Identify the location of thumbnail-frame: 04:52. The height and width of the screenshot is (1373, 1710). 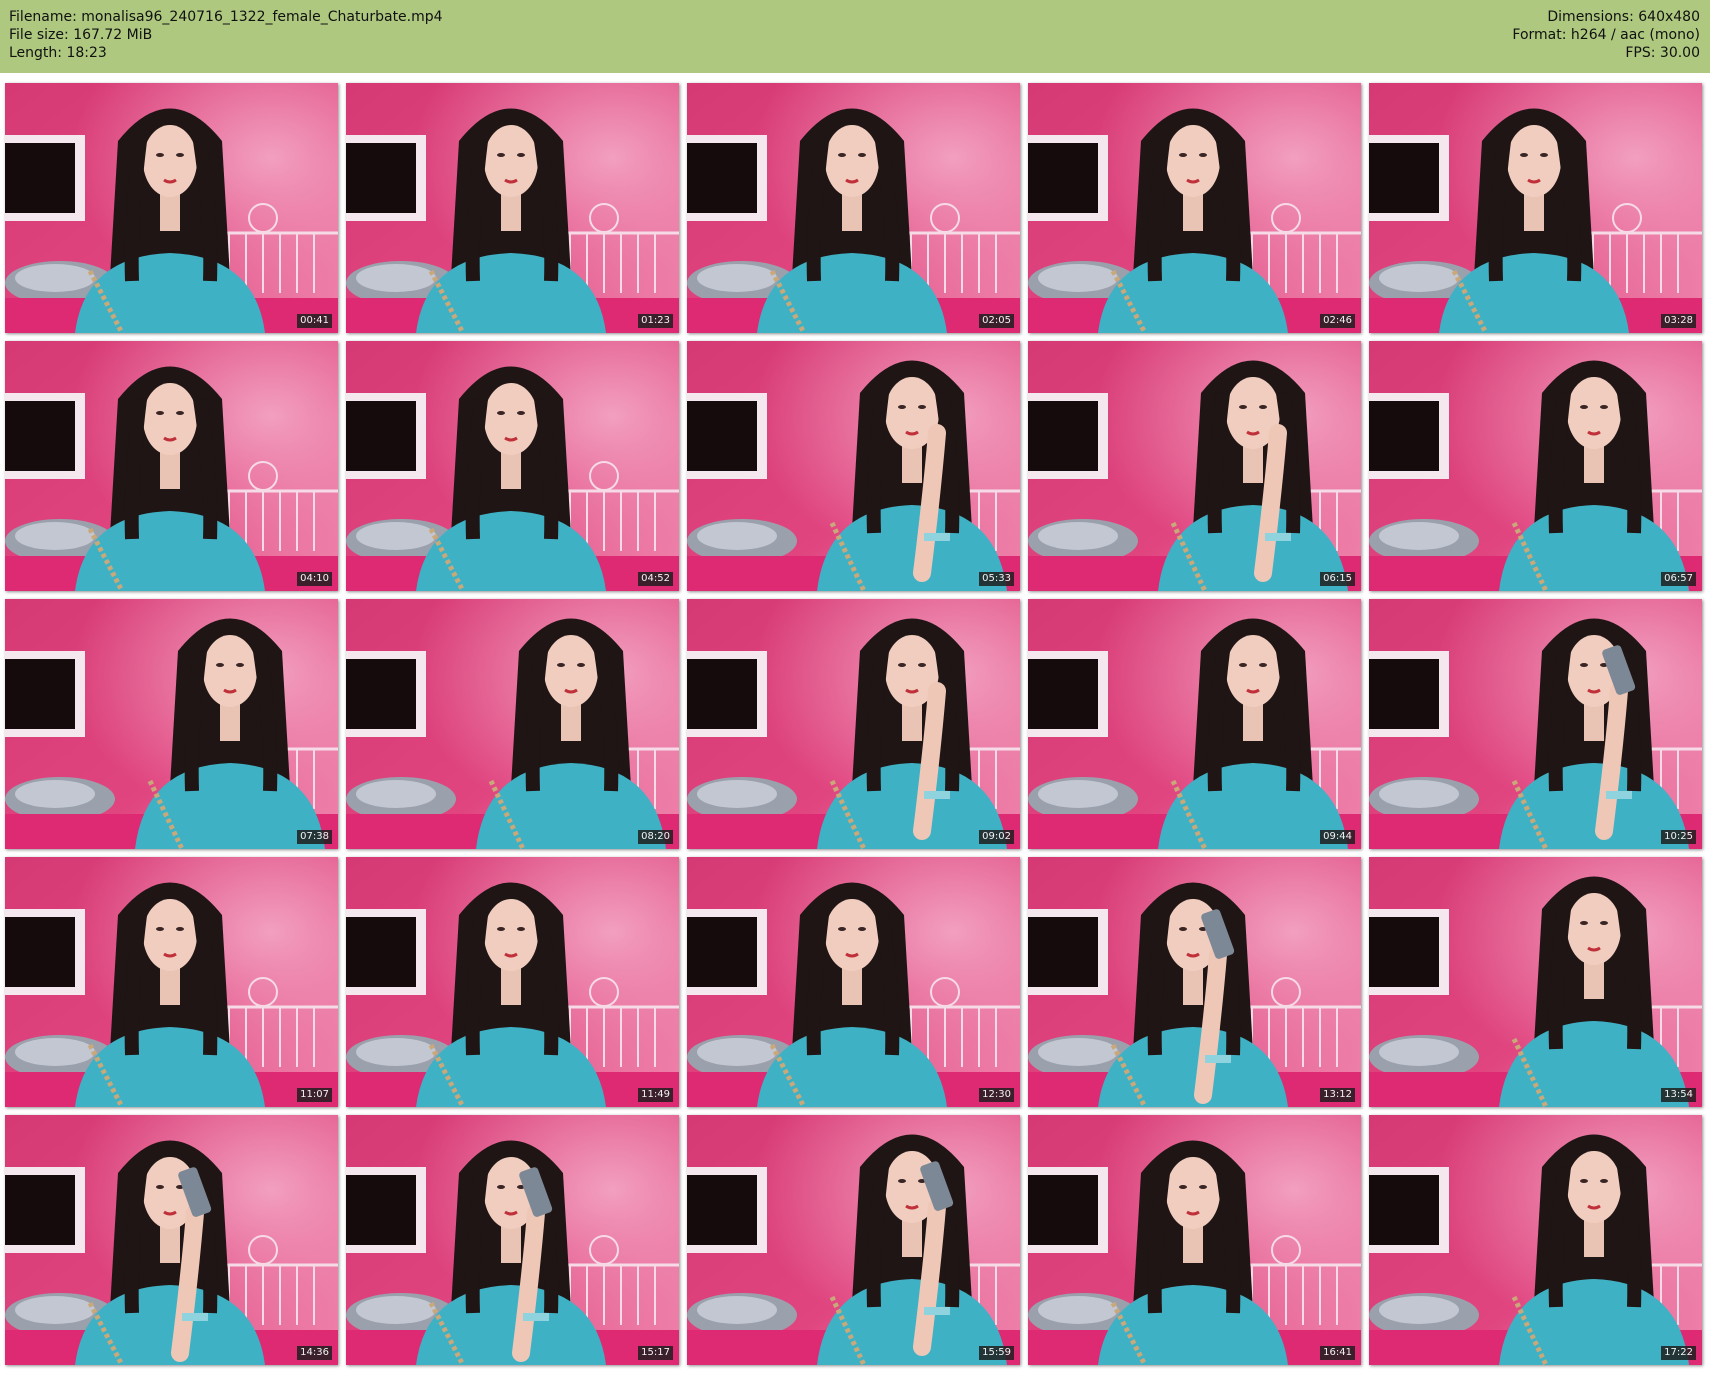
(512, 466).